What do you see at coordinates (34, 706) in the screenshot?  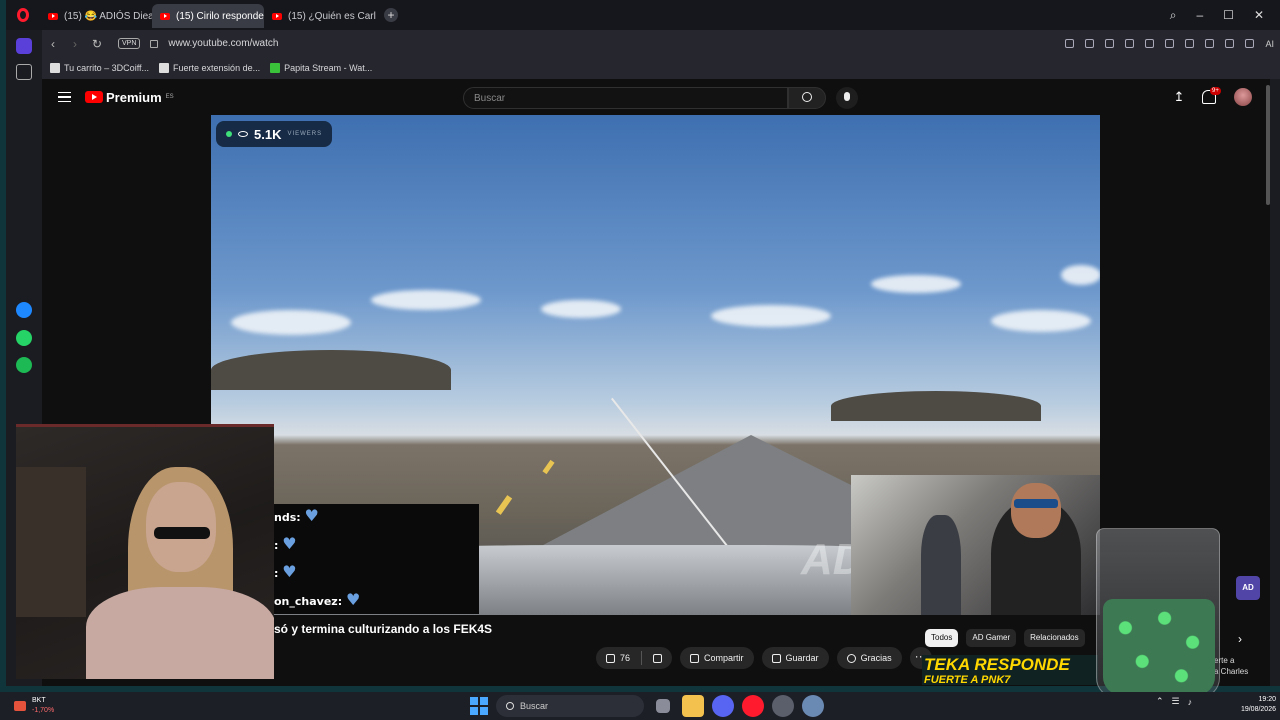 I see `stock-widget: BKT -1,70%` at bounding box center [34, 706].